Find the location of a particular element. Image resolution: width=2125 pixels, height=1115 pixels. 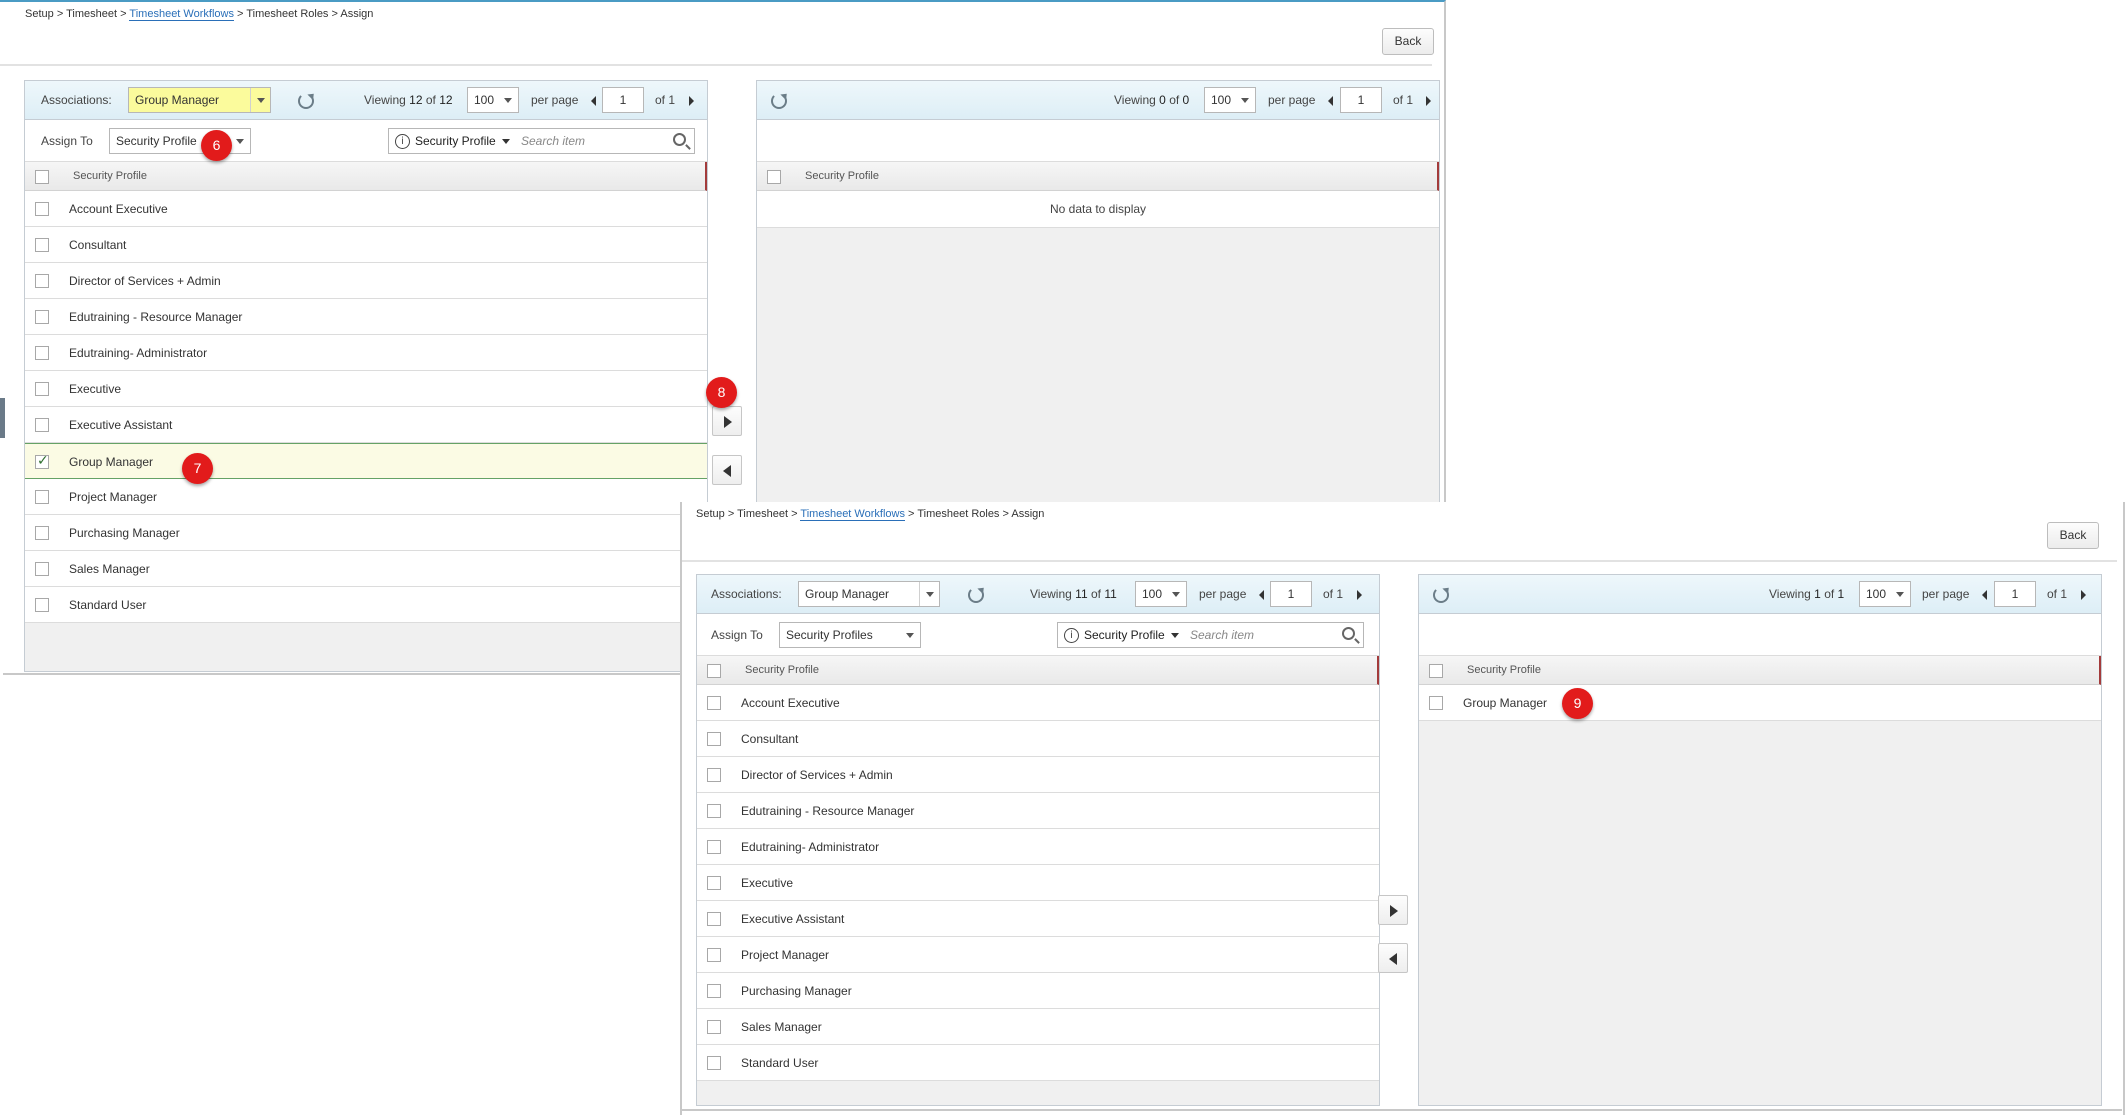

chevron-down-icon is located at coordinates (1900, 594).